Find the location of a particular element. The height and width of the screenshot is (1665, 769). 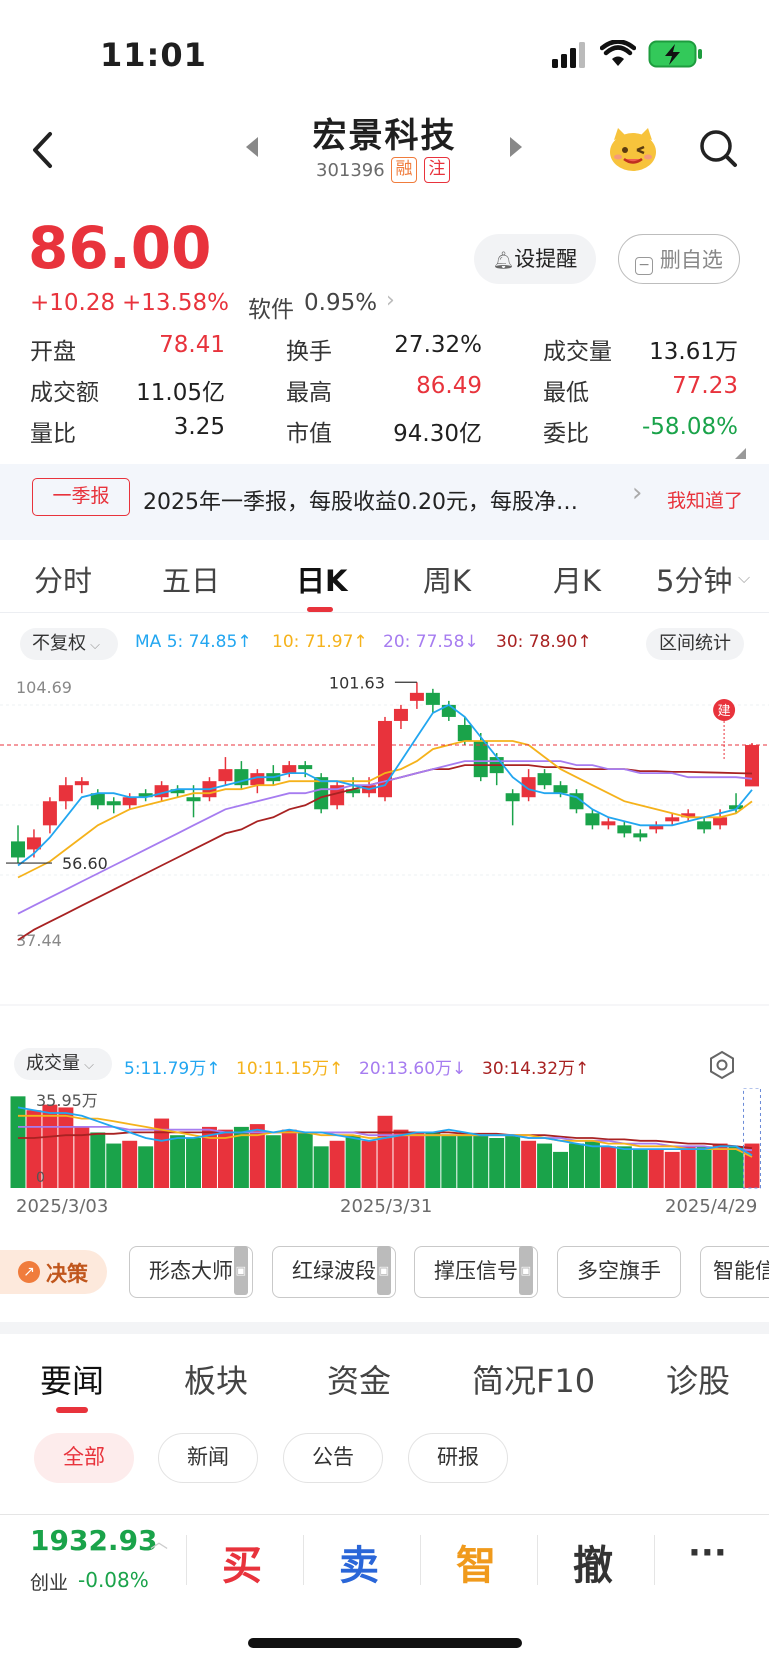

trend-icon: ↗ is located at coordinates (29, 1272).